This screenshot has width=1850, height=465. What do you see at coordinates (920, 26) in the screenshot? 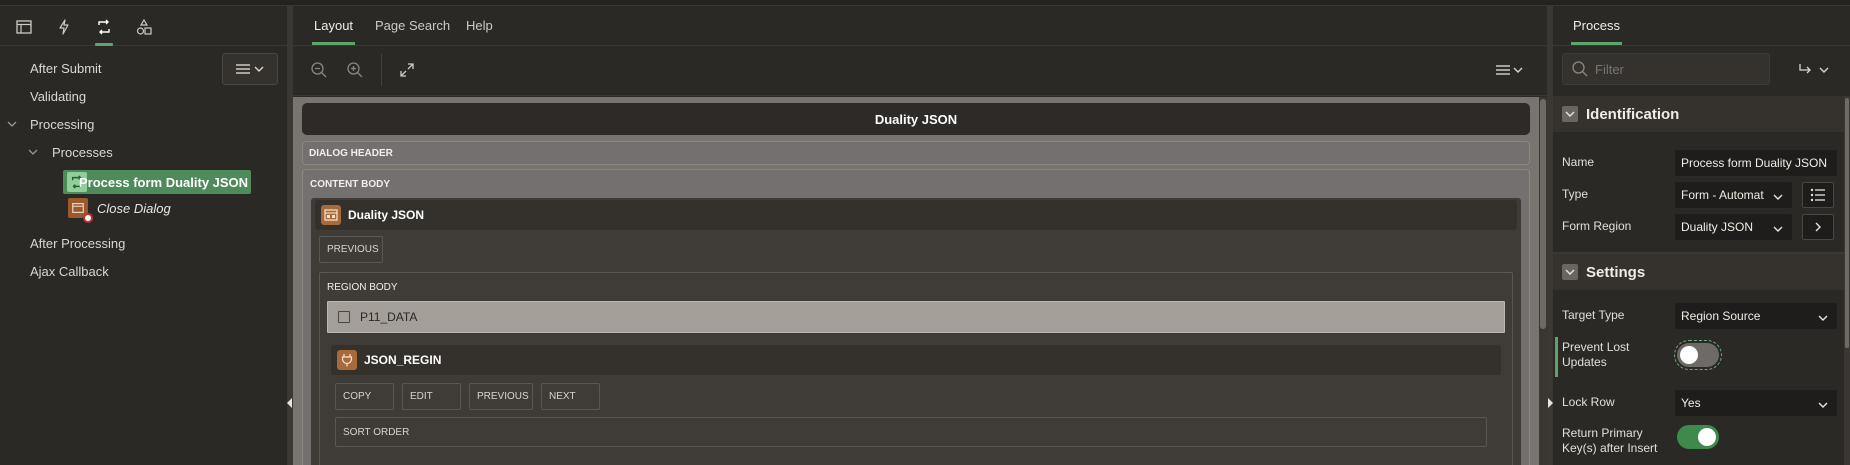
I see `center-tabs: Layout Page Search Help` at bounding box center [920, 26].